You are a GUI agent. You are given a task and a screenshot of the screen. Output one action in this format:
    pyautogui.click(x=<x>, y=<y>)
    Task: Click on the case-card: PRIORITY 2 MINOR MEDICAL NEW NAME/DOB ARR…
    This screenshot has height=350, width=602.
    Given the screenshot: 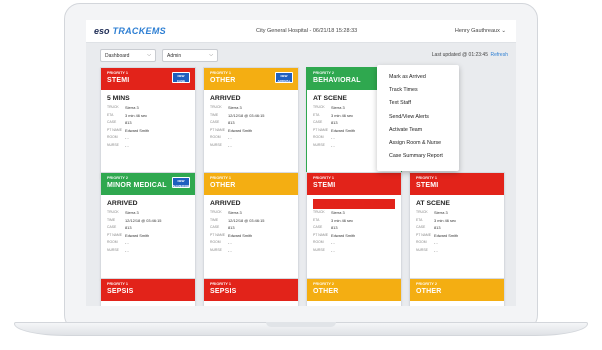 What is the action you would take?
    pyautogui.click(x=148, y=226)
    